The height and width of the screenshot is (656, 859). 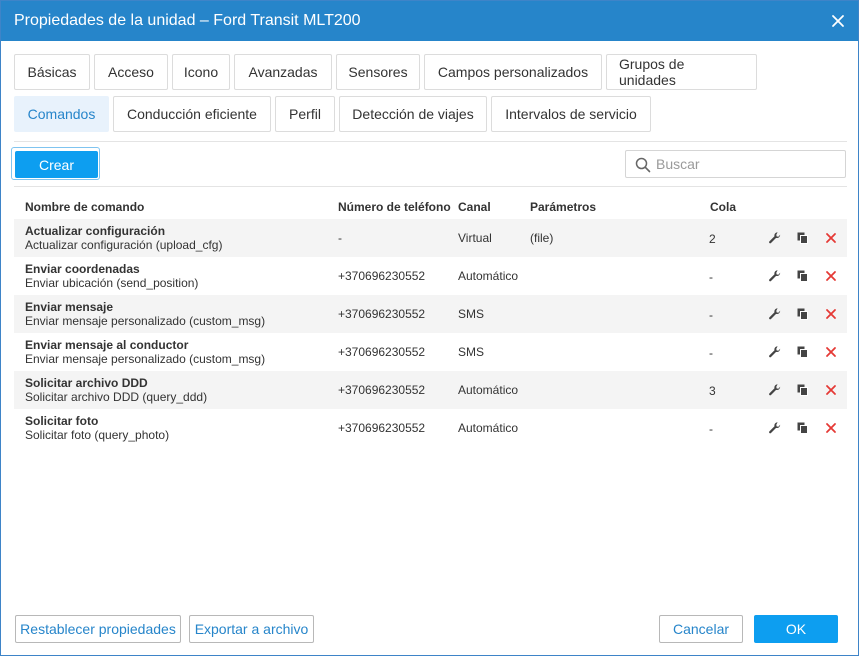 I want to click on command-name: Solicitar foto, so click(x=62, y=421).